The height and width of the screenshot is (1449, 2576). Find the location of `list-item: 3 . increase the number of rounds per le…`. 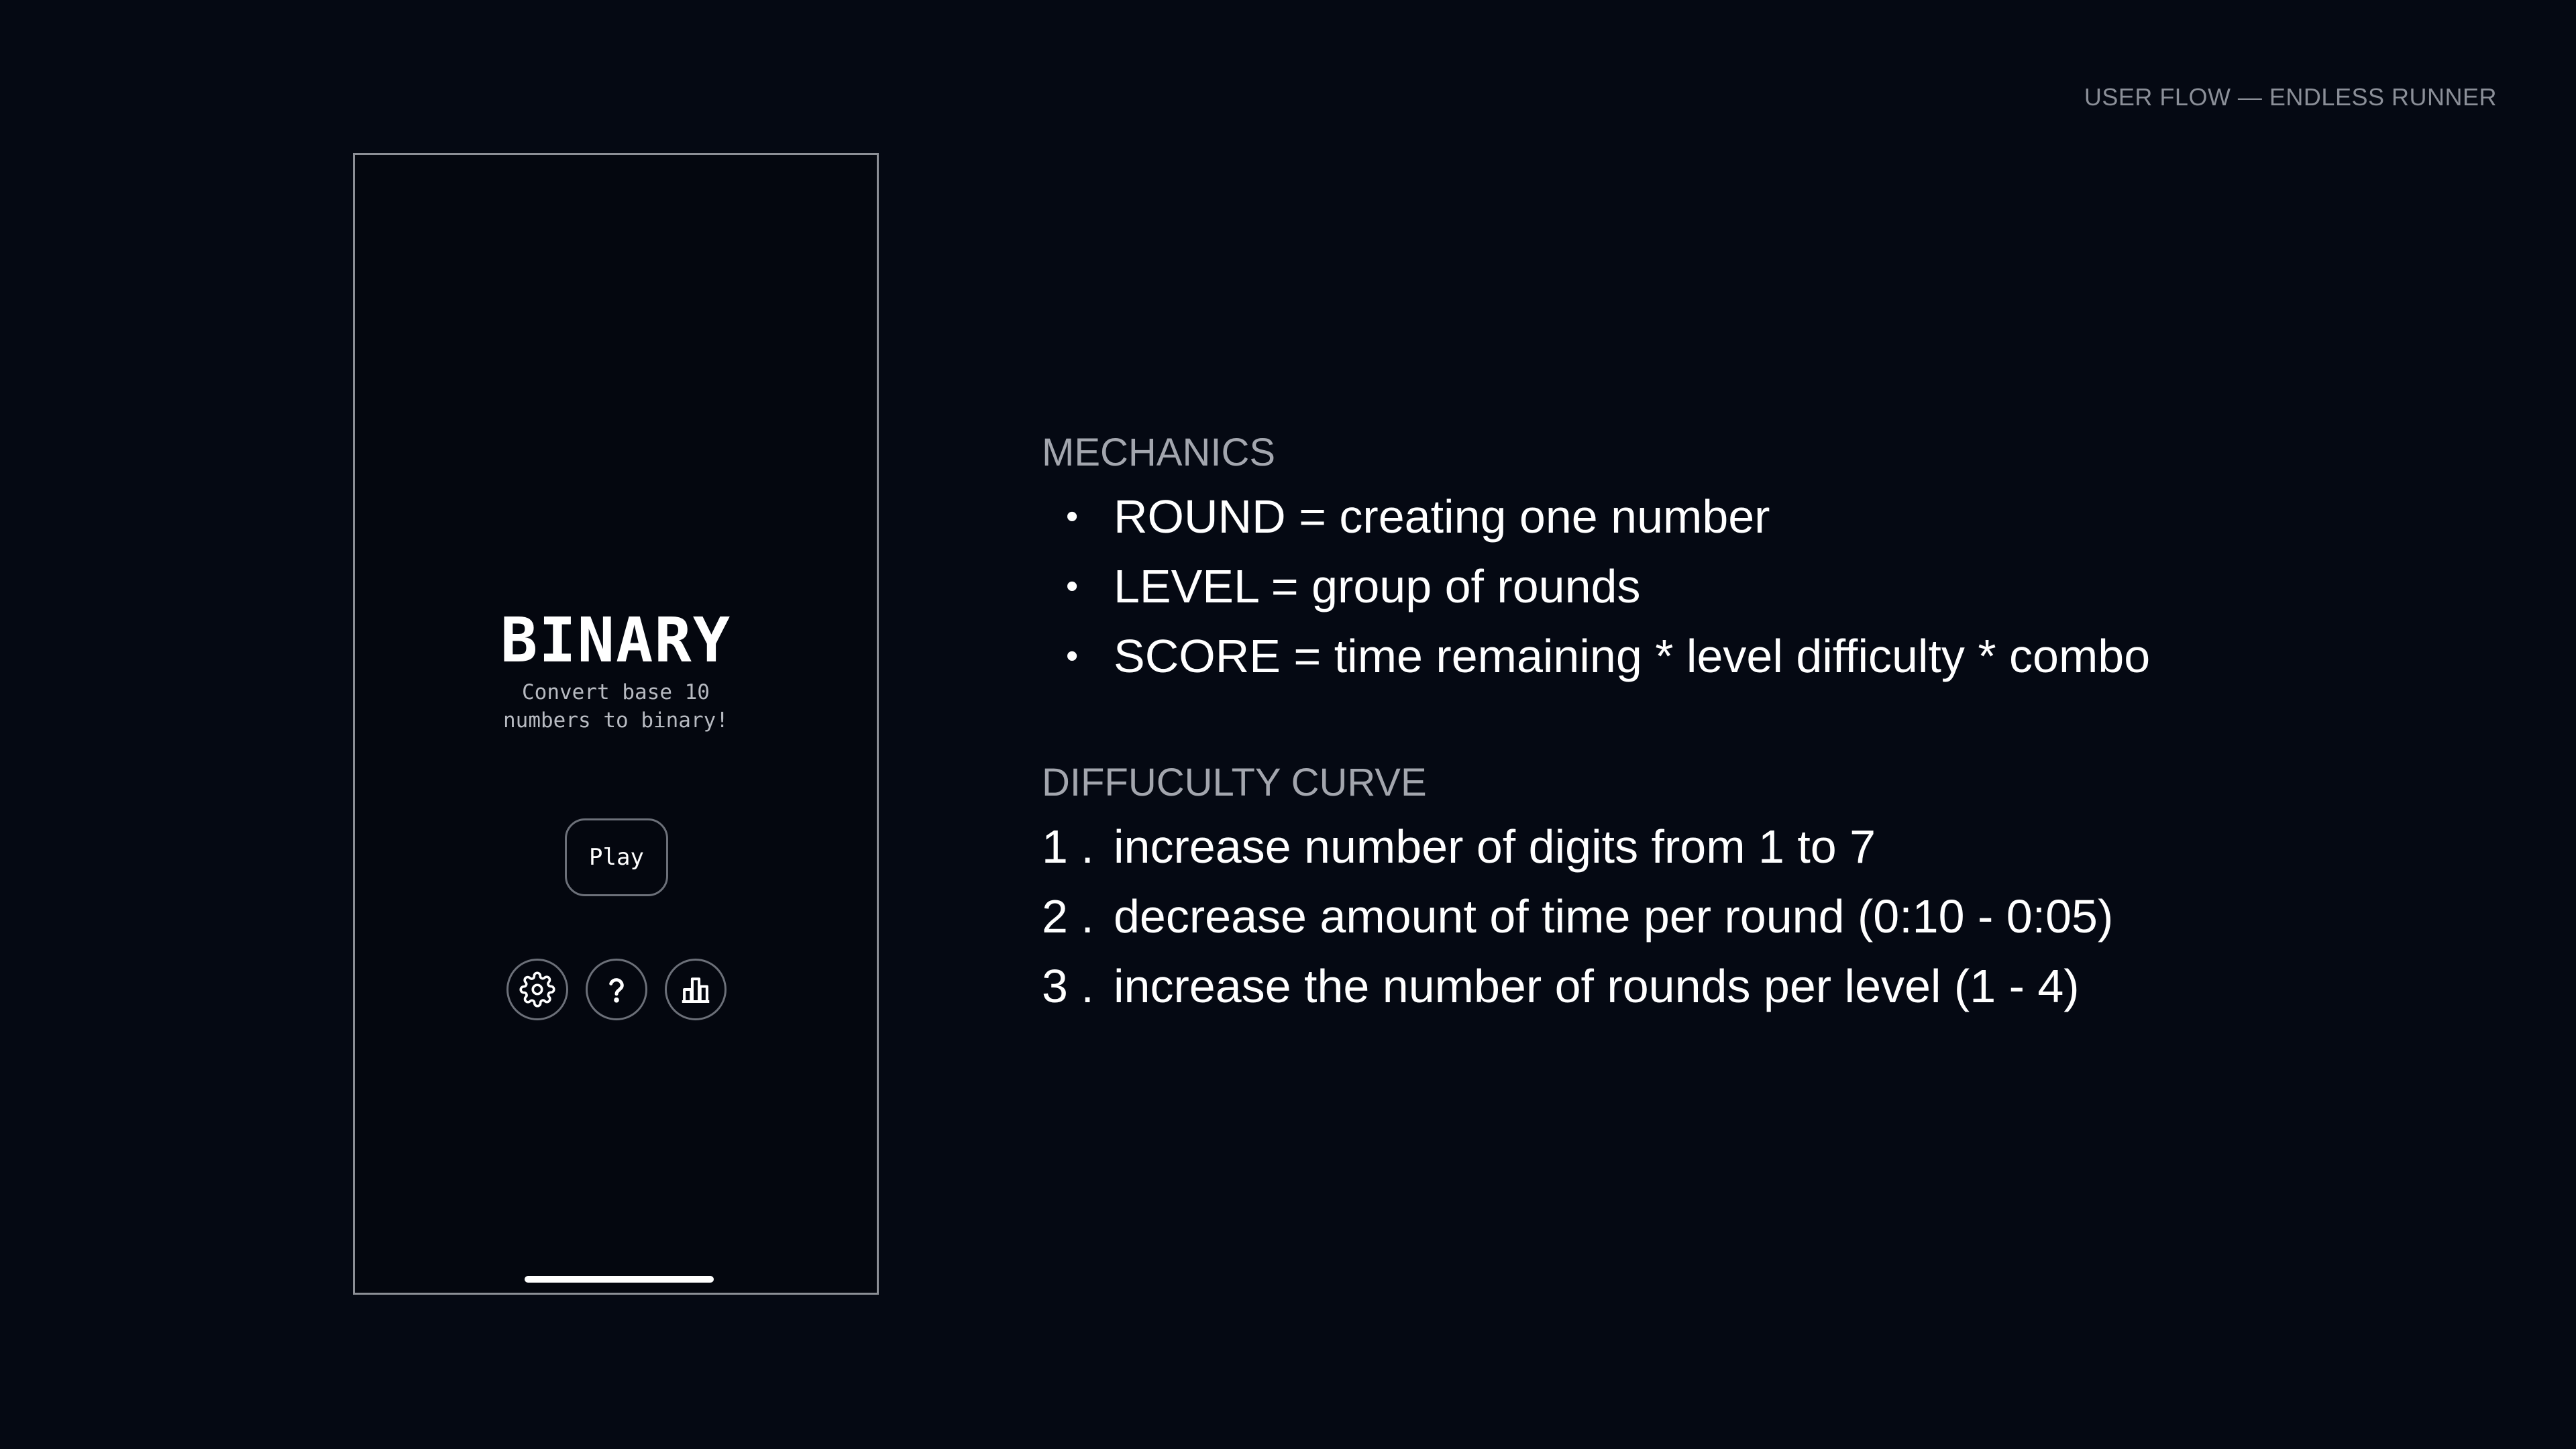

list-item: 3 . increase the number of rounds per le… is located at coordinates (1780, 986).